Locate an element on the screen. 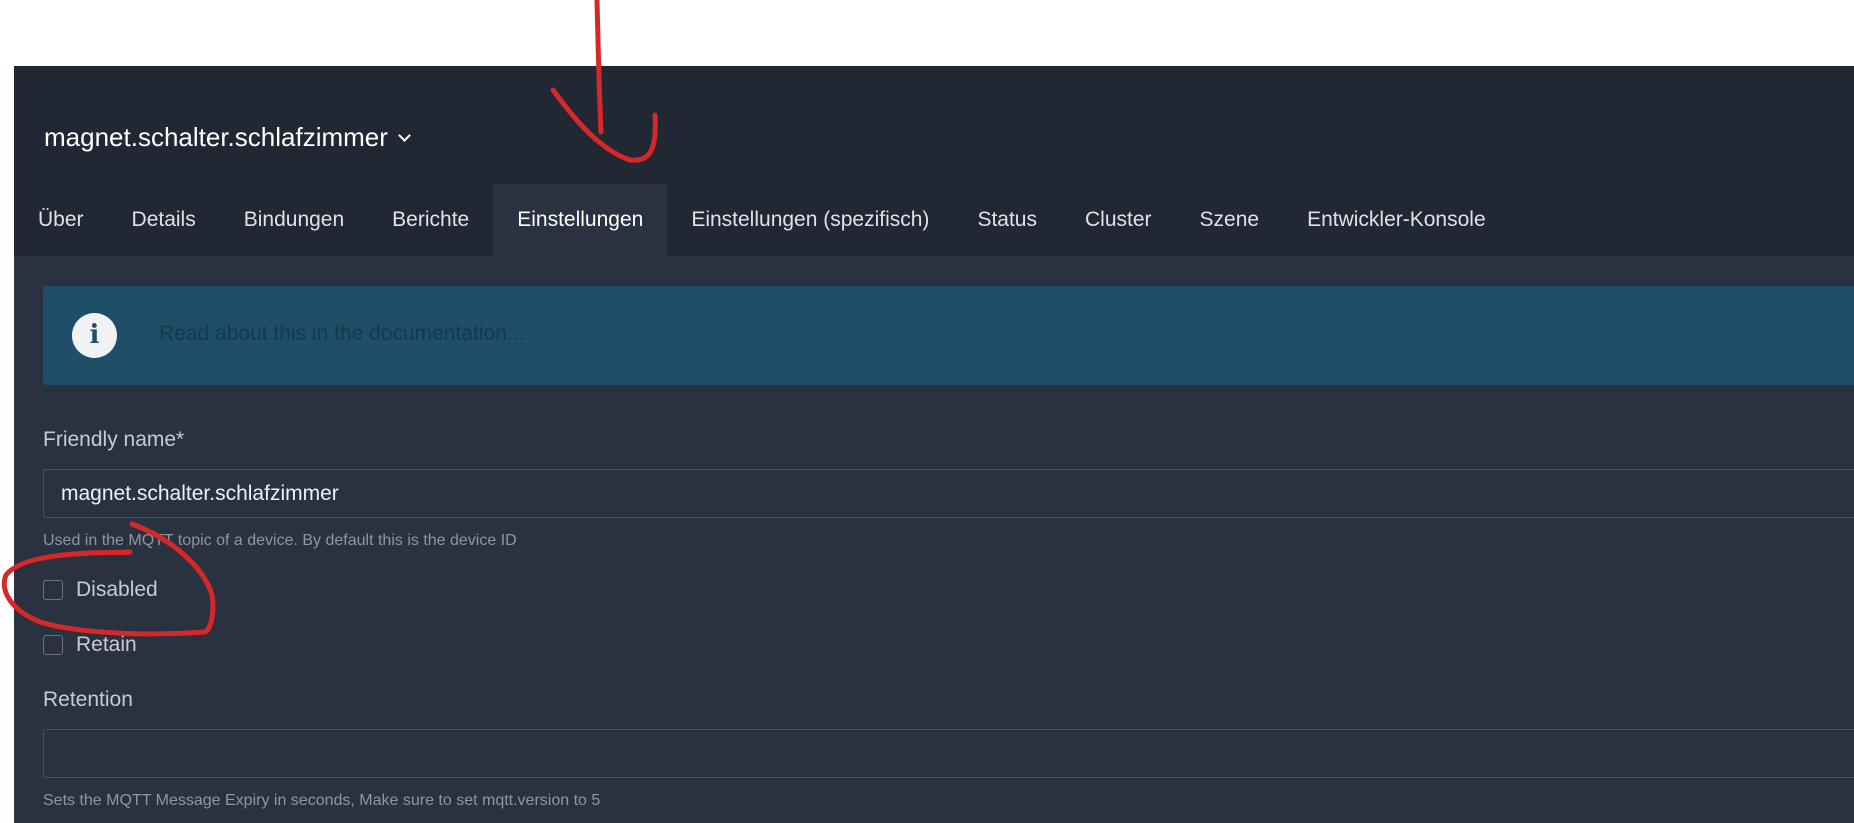  tab-uber: Über is located at coordinates (61, 220).